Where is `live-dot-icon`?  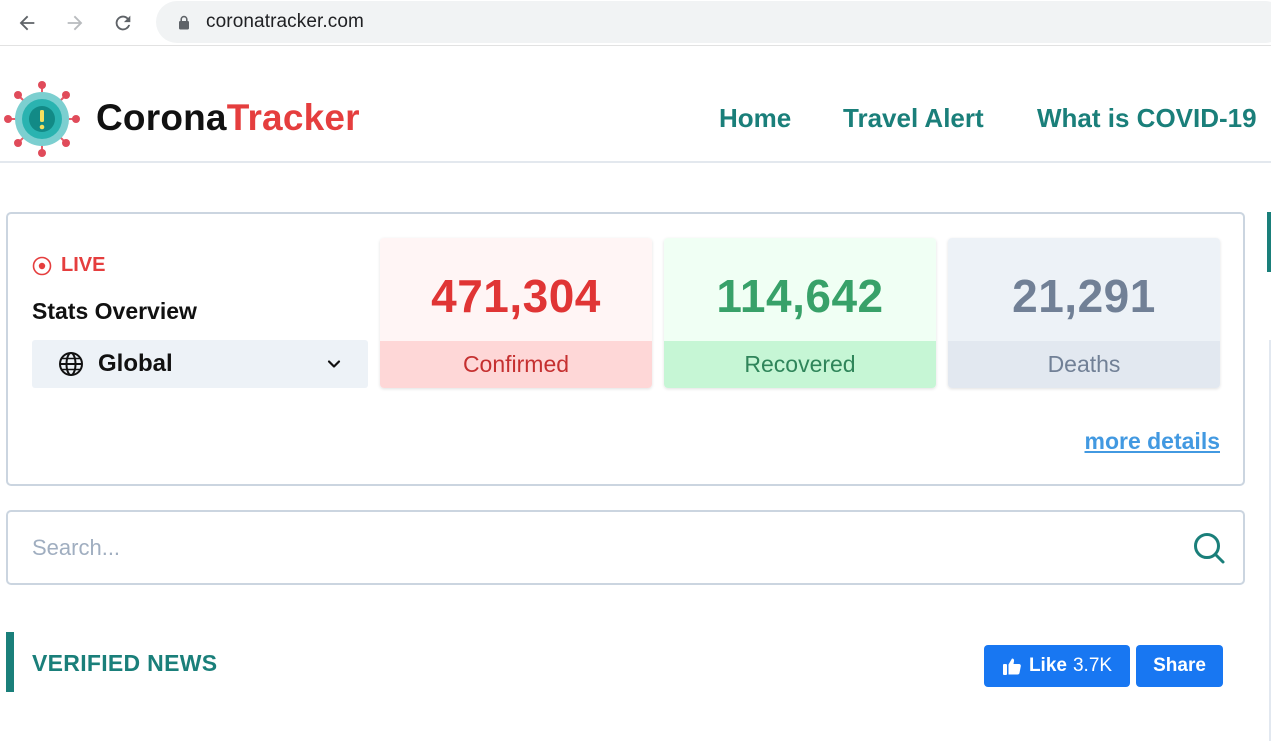
live-dot-icon is located at coordinates (42, 265).